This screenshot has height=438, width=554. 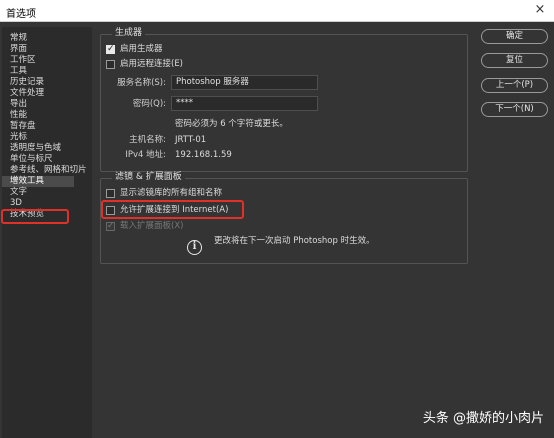 What do you see at coordinates (231, 124) in the screenshot?
I see `password-hint: 密码必须为 6 个字符或更长。` at bounding box center [231, 124].